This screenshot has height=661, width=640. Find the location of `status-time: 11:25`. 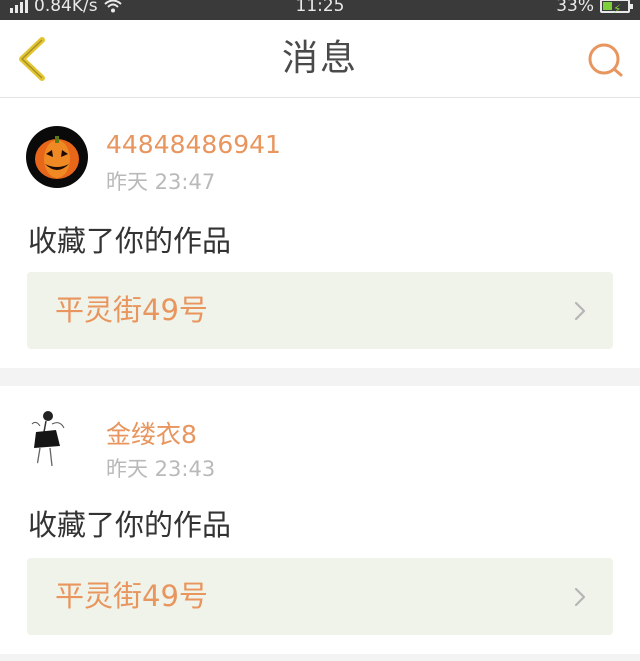

status-time: 11:25 is located at coordinates (320, 8).